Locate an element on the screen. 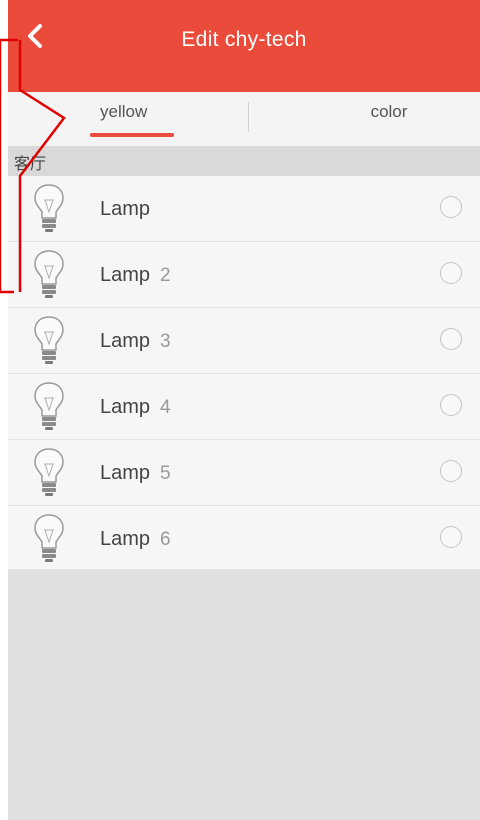 This screenshot has height=820, width=480. lamp-name-label: Lamp 3 is located at coordinates (135, 341).